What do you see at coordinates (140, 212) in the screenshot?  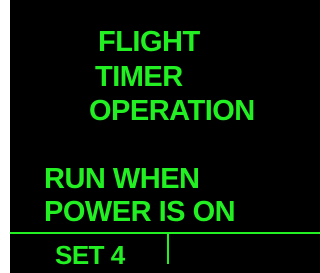 I see `mode-line-power-is-on: POWER IS ON` at bounding box center [140, 212].